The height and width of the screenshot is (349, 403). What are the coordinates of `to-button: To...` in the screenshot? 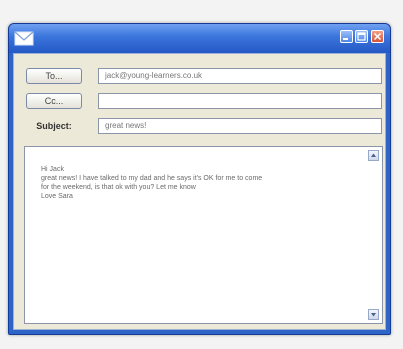 It's located at (54, 76).